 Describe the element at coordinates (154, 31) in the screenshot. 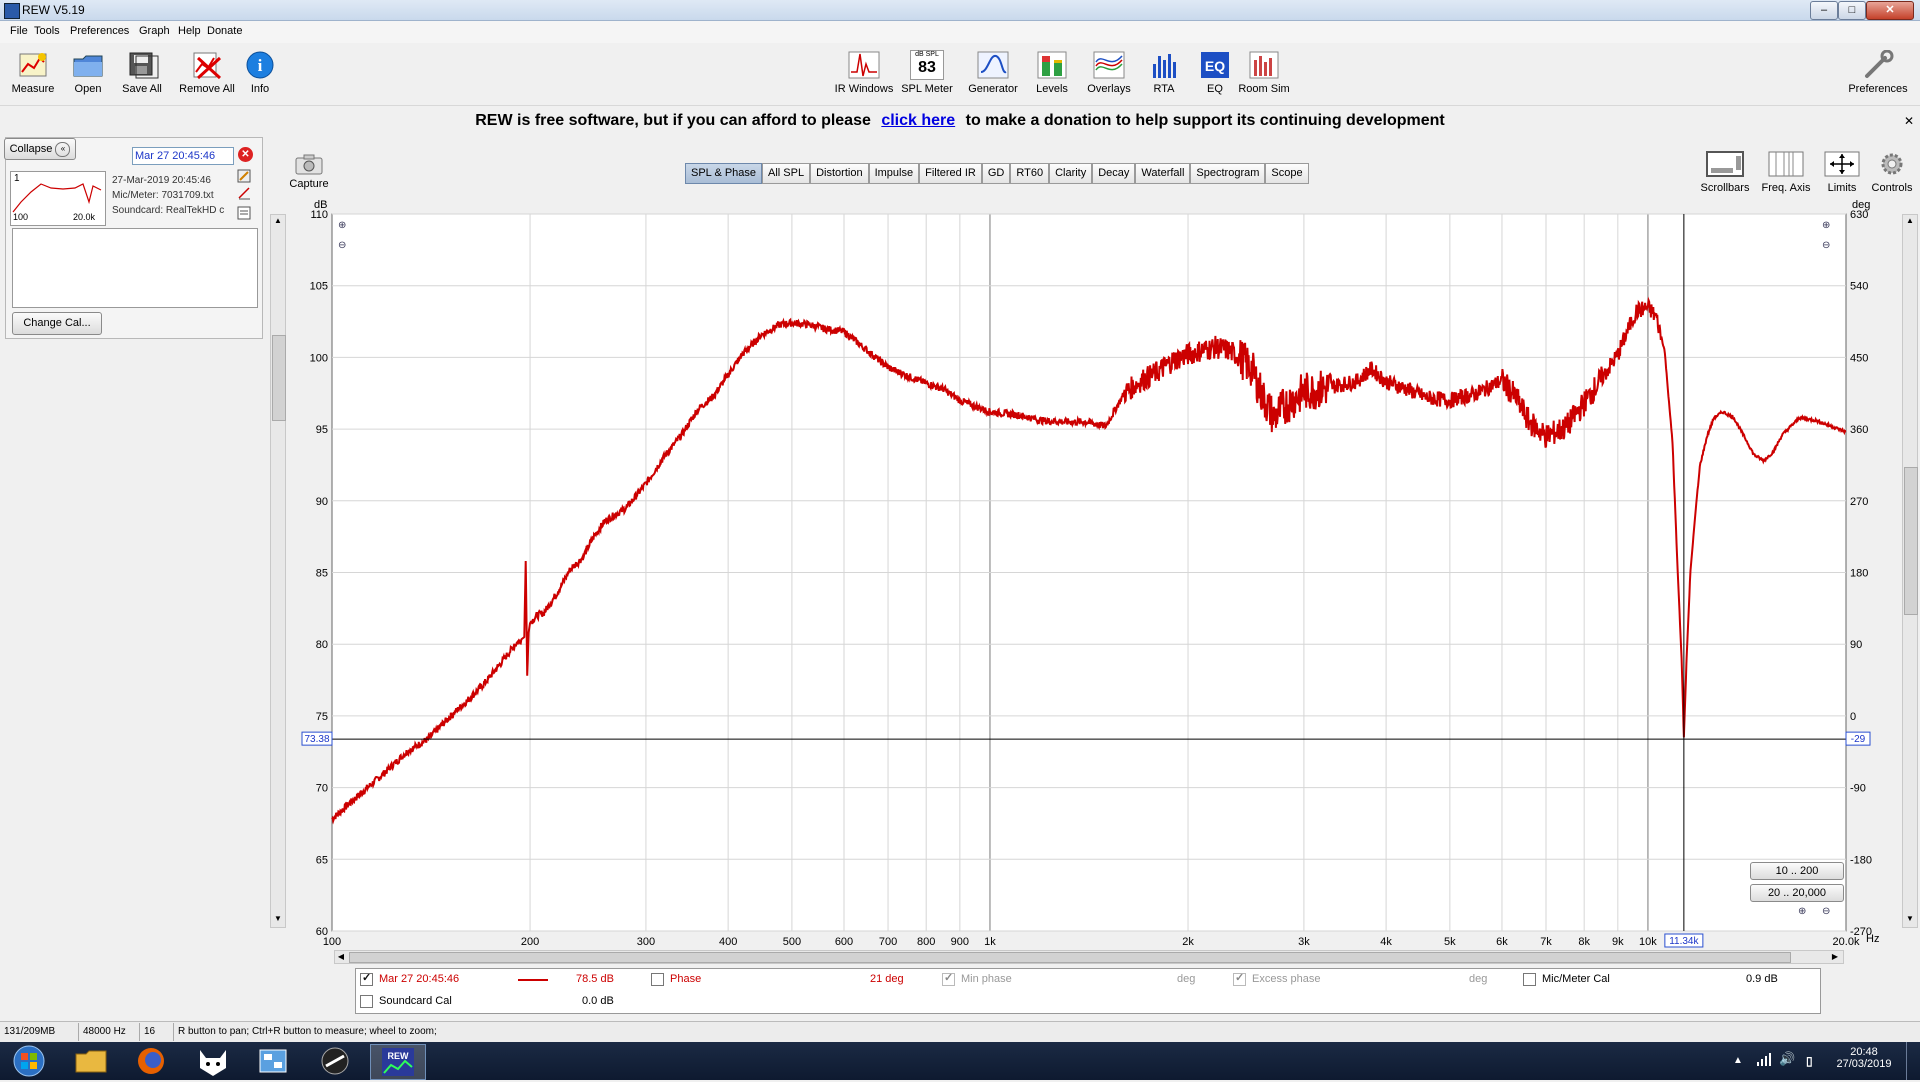

I see `menu-graph: Graph` at that location.